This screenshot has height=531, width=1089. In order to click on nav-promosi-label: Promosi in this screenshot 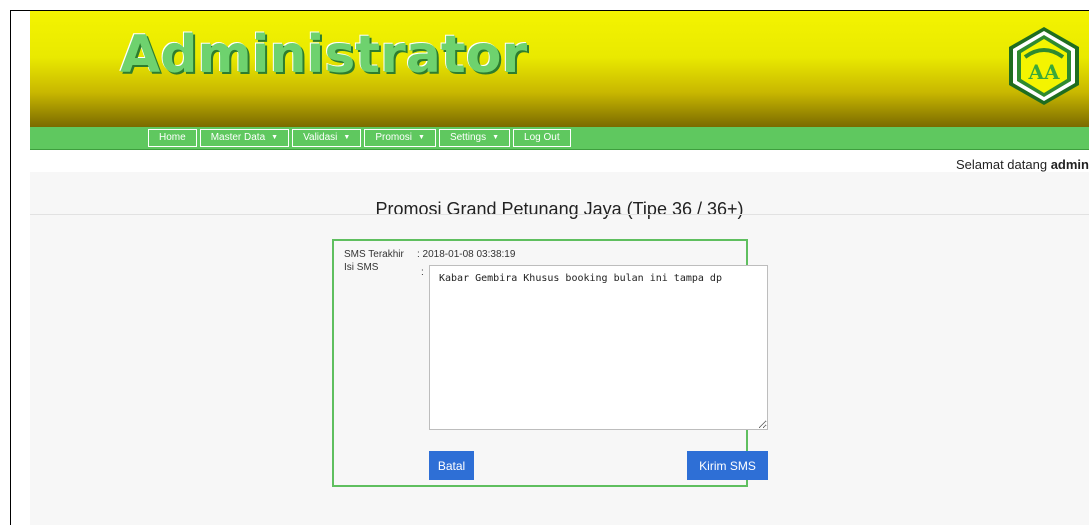, I will do `click(393, 137)`.